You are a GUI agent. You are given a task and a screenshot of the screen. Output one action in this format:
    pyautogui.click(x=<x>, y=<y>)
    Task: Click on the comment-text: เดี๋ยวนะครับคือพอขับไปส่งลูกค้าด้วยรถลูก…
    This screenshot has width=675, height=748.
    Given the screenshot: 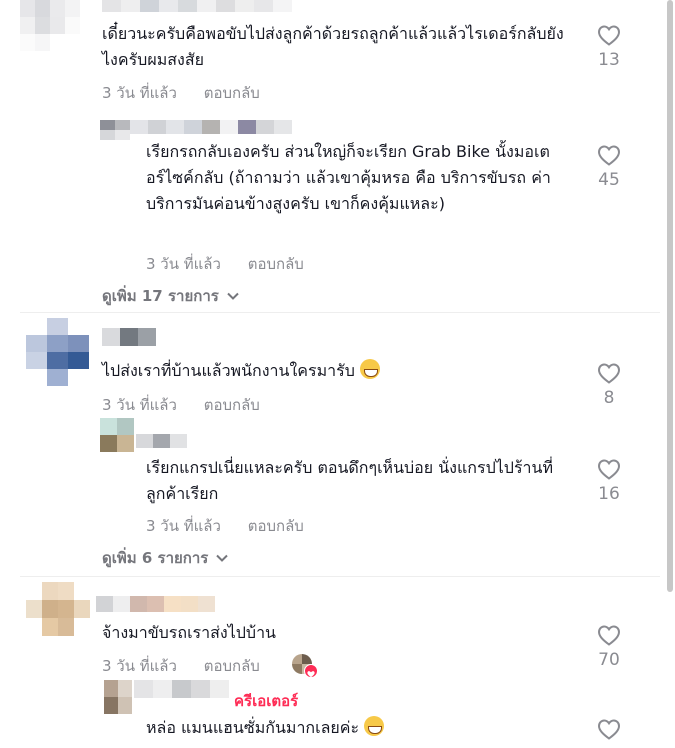 What is the action you would take?
    pyautogui.click(x=333, y=46)
    